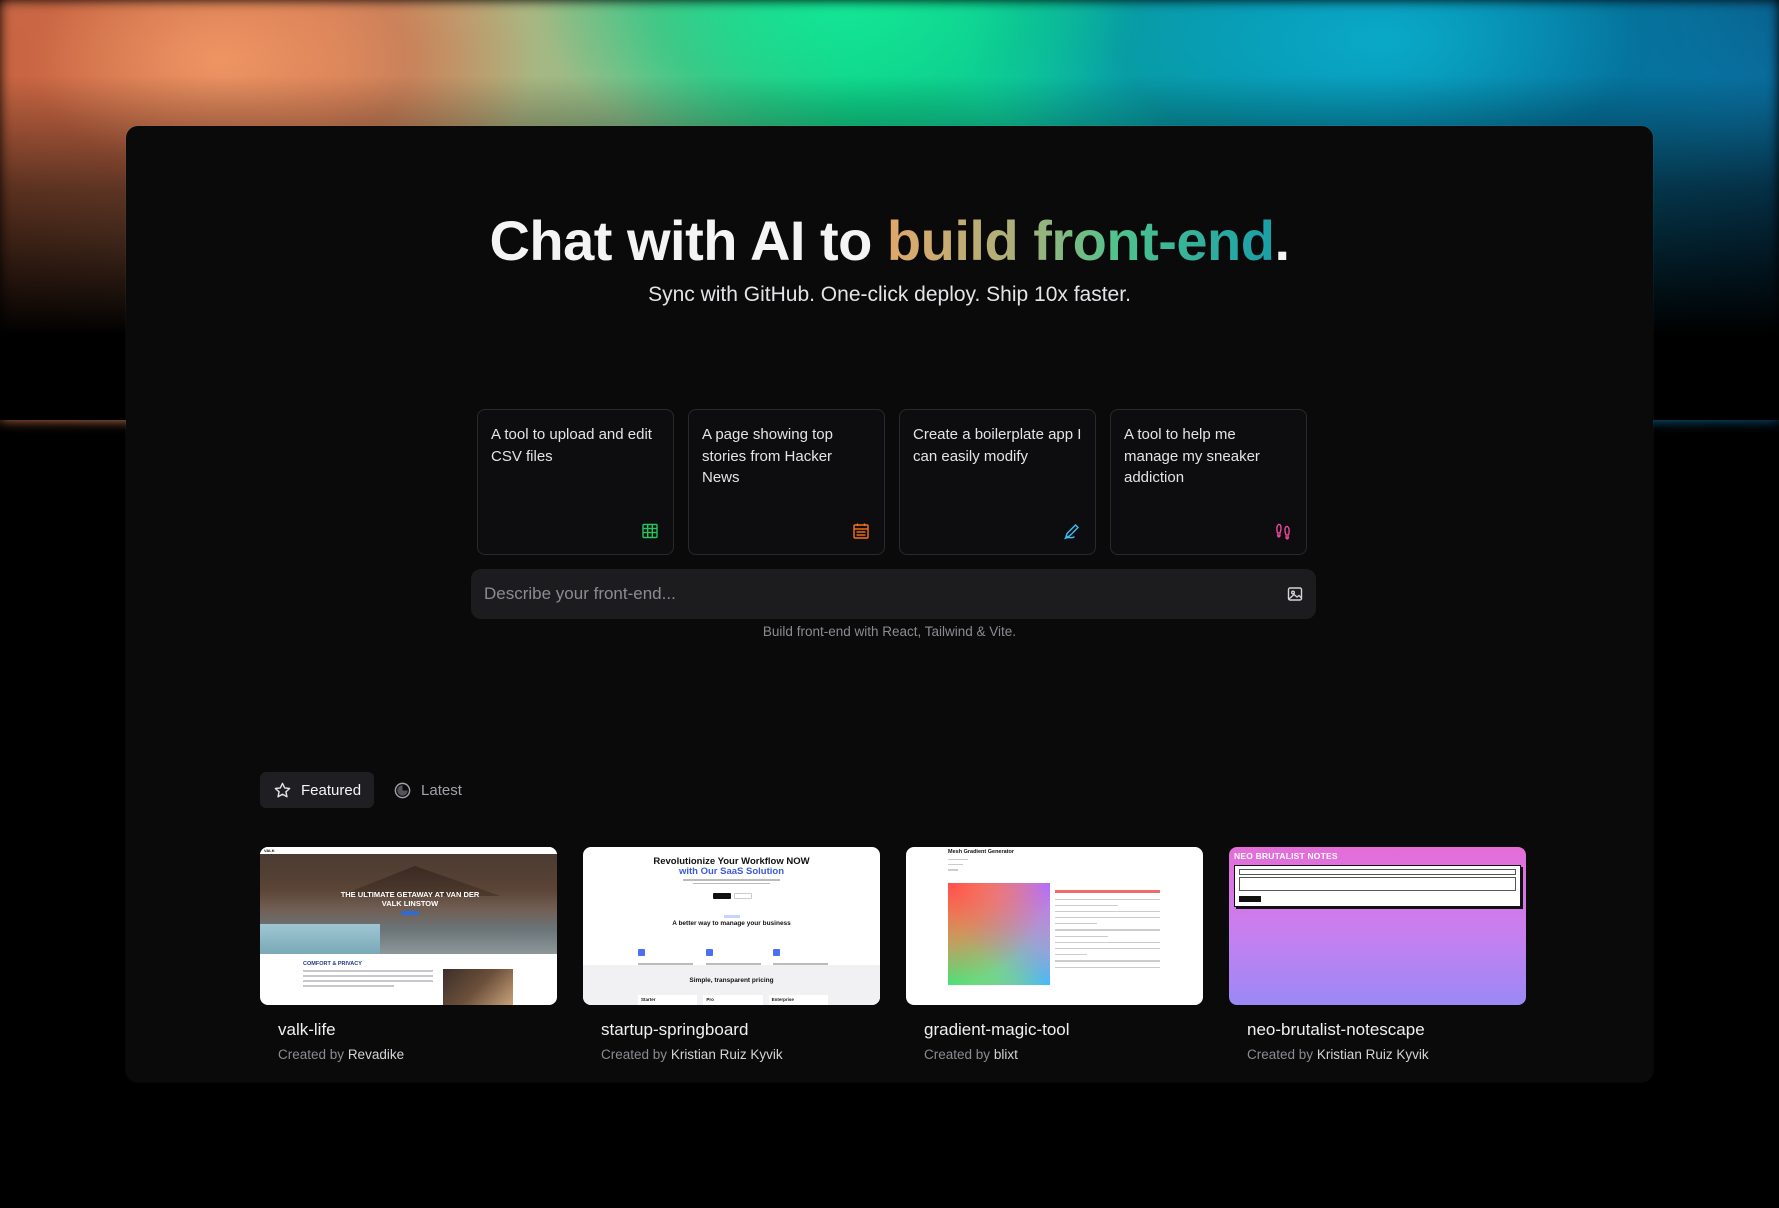 Image resolution: width=1779 pixels, height=1208 pixels. Describe the element at coordinates (731, 871) in the screenshot. I see `thumb-headline-accent: with Our SaaS Solution` at that location.